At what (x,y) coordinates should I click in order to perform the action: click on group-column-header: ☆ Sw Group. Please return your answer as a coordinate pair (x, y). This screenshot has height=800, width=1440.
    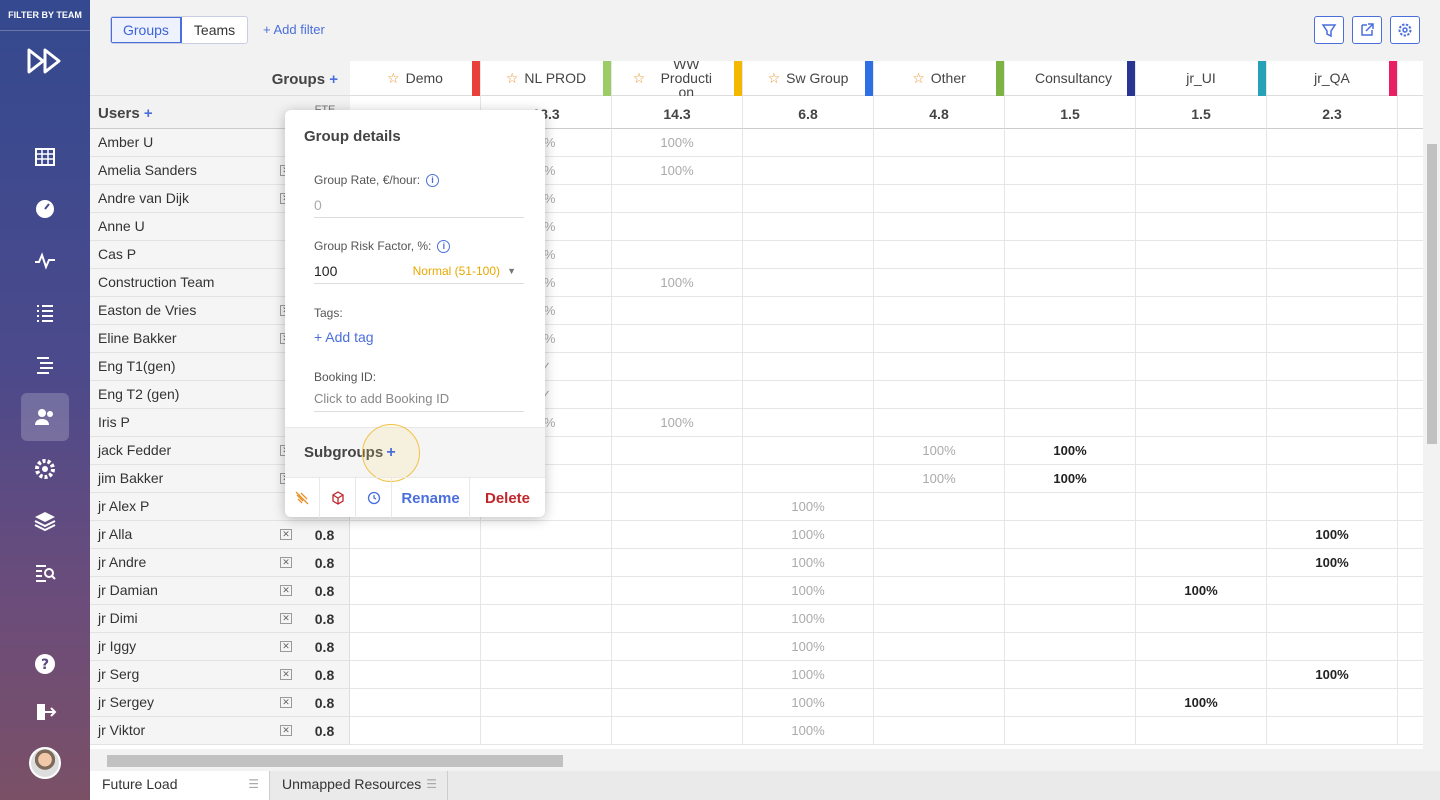
    Looking at the image, I should click on (808, 78).